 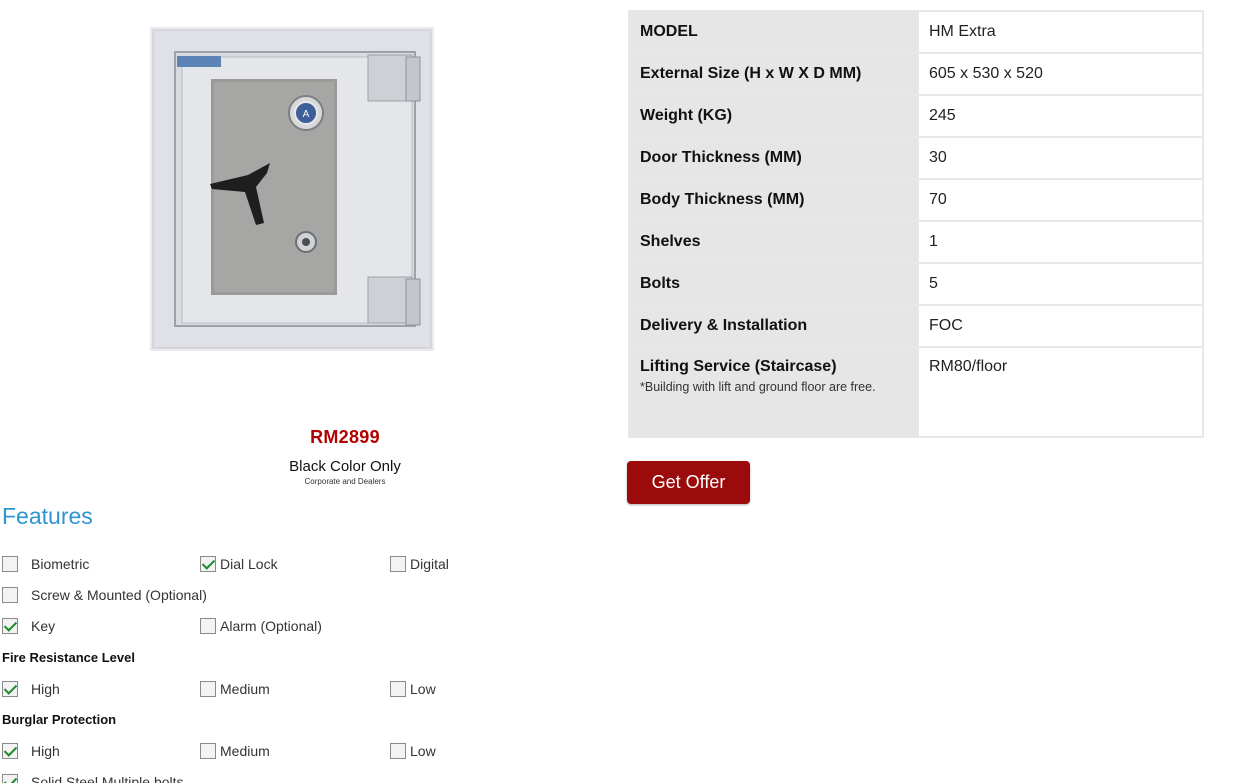 I want to click on fire-option-high: High, so click(x=31, y=689).